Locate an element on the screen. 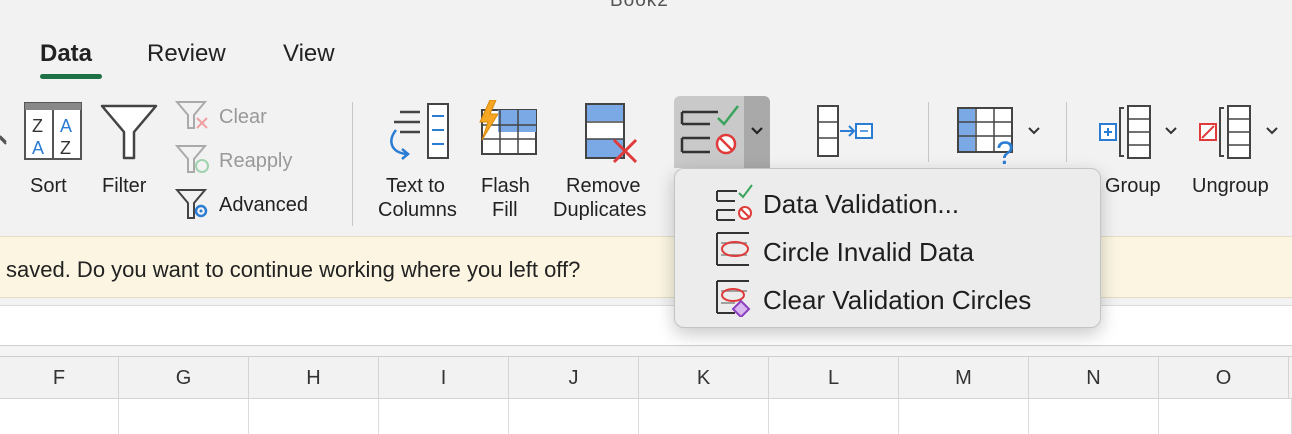  group-icon is located at coordinates (1125, 132).